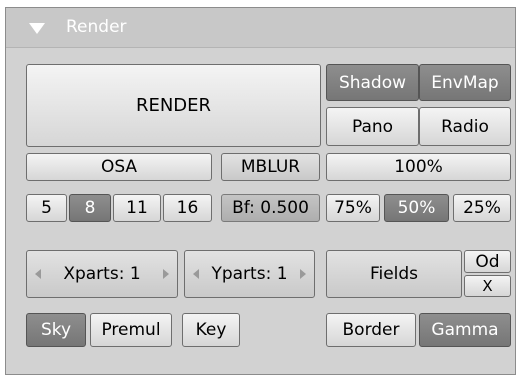 This screenshot has height=382, width=521. I want to click on radio-toggle: Radio, so click(465, 126).